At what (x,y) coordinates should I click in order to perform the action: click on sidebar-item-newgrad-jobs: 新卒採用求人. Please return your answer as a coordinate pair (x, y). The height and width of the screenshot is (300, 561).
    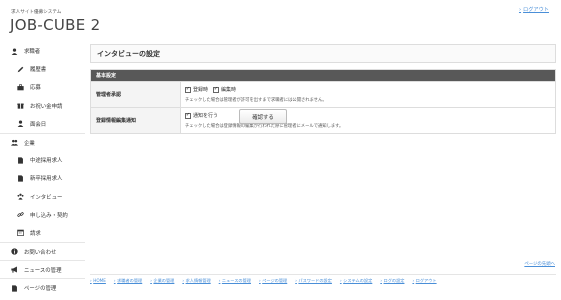
    Looking at the image, I should click on (42, 178).